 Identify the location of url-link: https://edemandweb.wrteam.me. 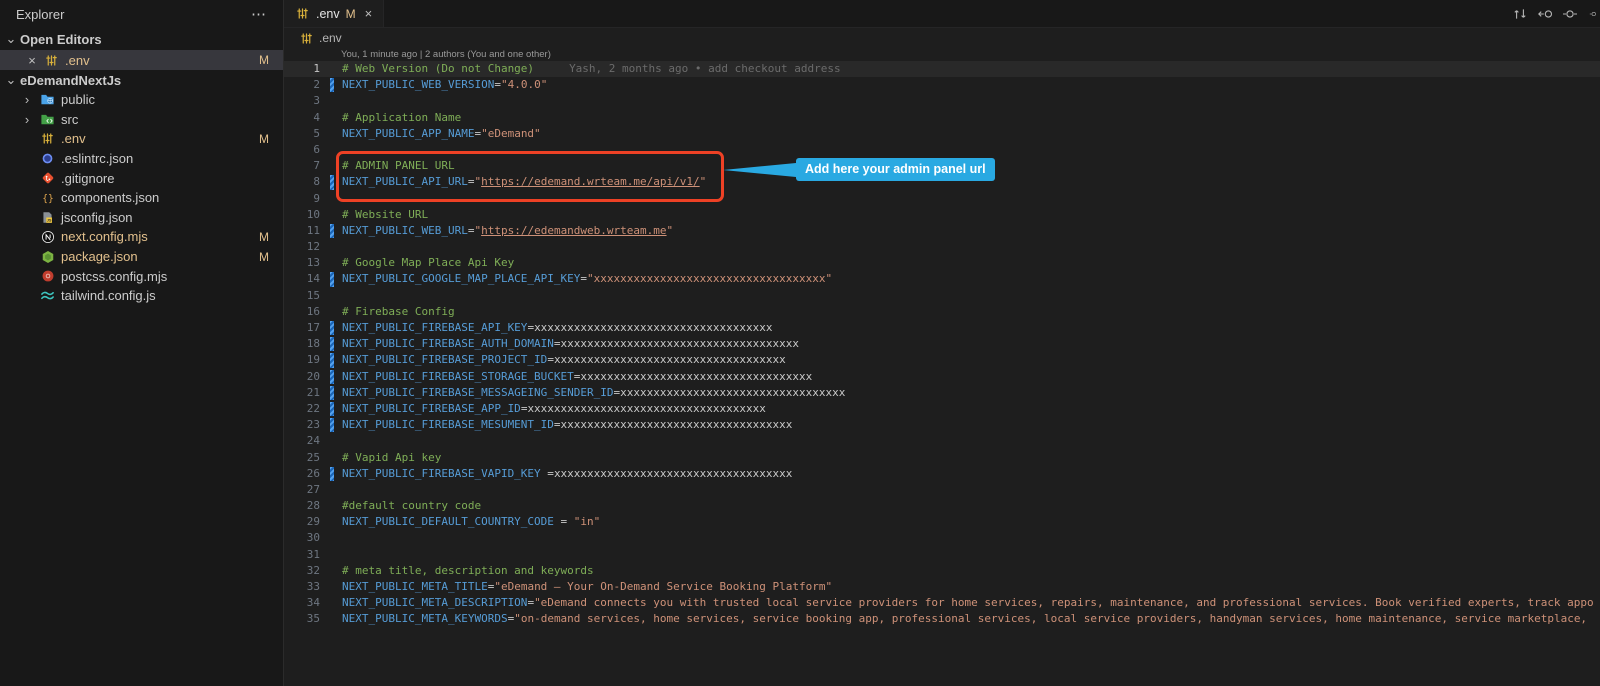
(573, 230).